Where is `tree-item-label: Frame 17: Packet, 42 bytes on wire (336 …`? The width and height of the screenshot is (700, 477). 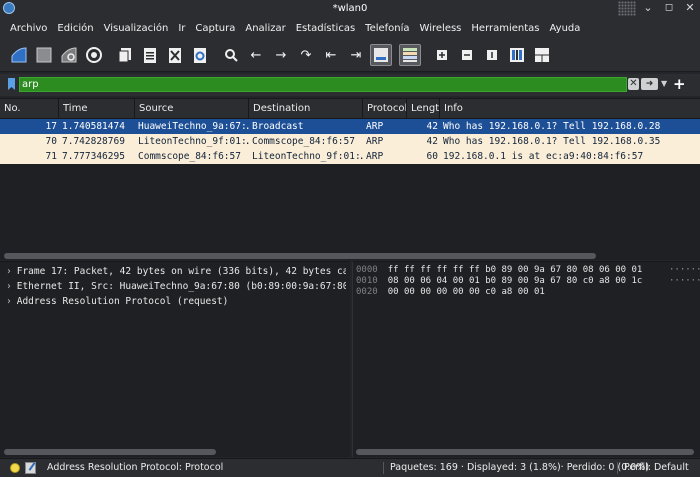 tree-item-label: Frame 17: Packet, 42 bytes on wire (336 … is located at coordinates (181, 271).